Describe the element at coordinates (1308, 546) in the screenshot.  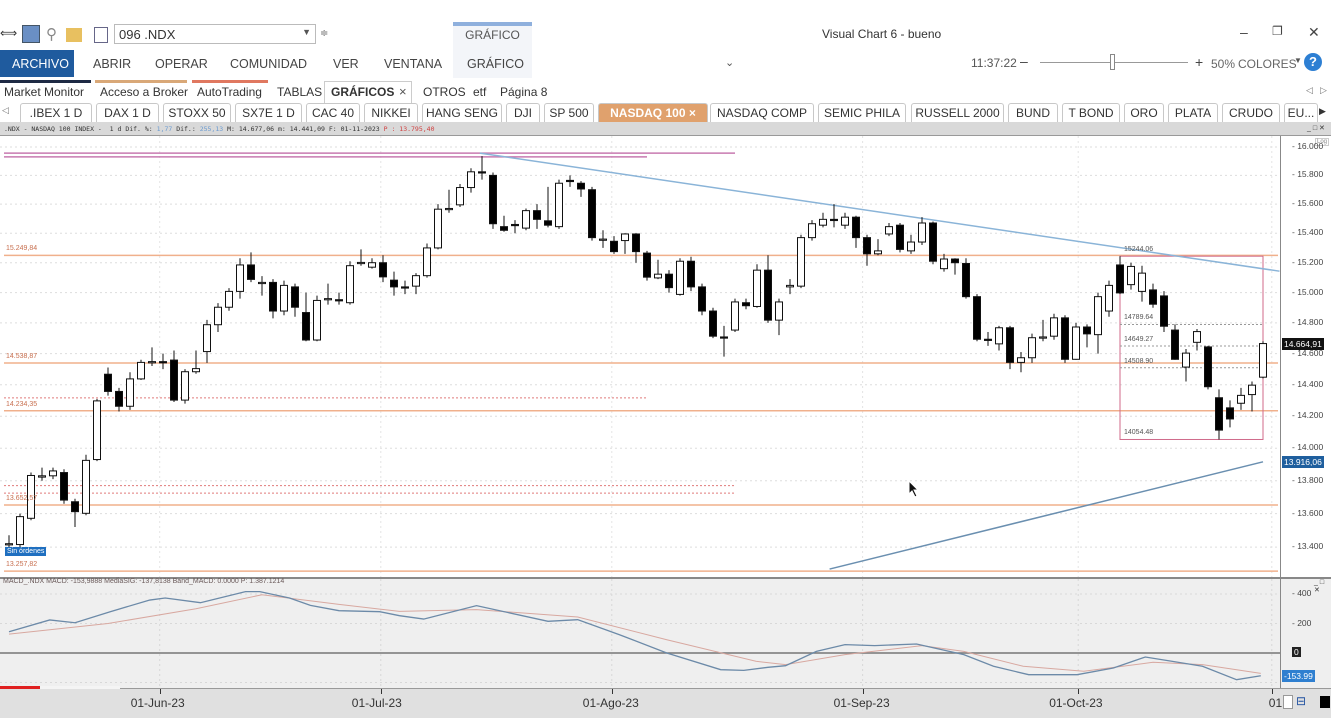
I see `price-tick-label: - 13.400` at that location.